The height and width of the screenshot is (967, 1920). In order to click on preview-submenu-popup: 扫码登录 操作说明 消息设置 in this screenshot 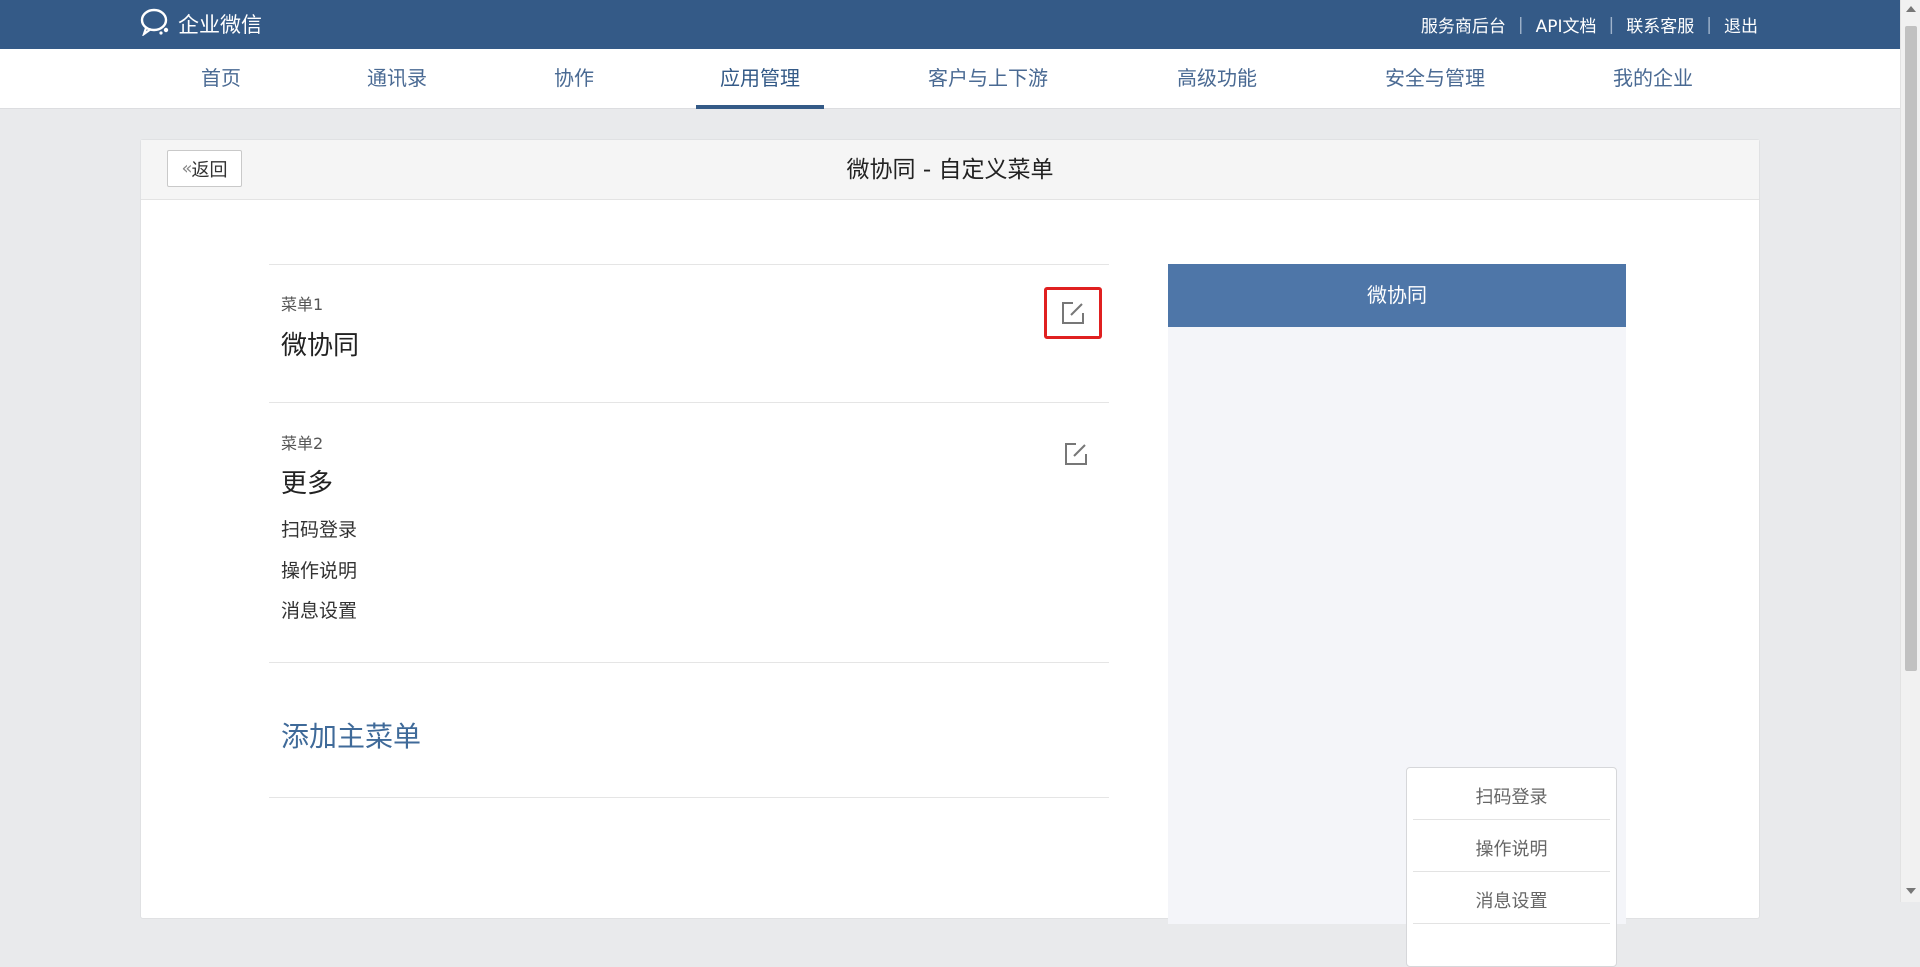, I will do `click(1511, 867)`.